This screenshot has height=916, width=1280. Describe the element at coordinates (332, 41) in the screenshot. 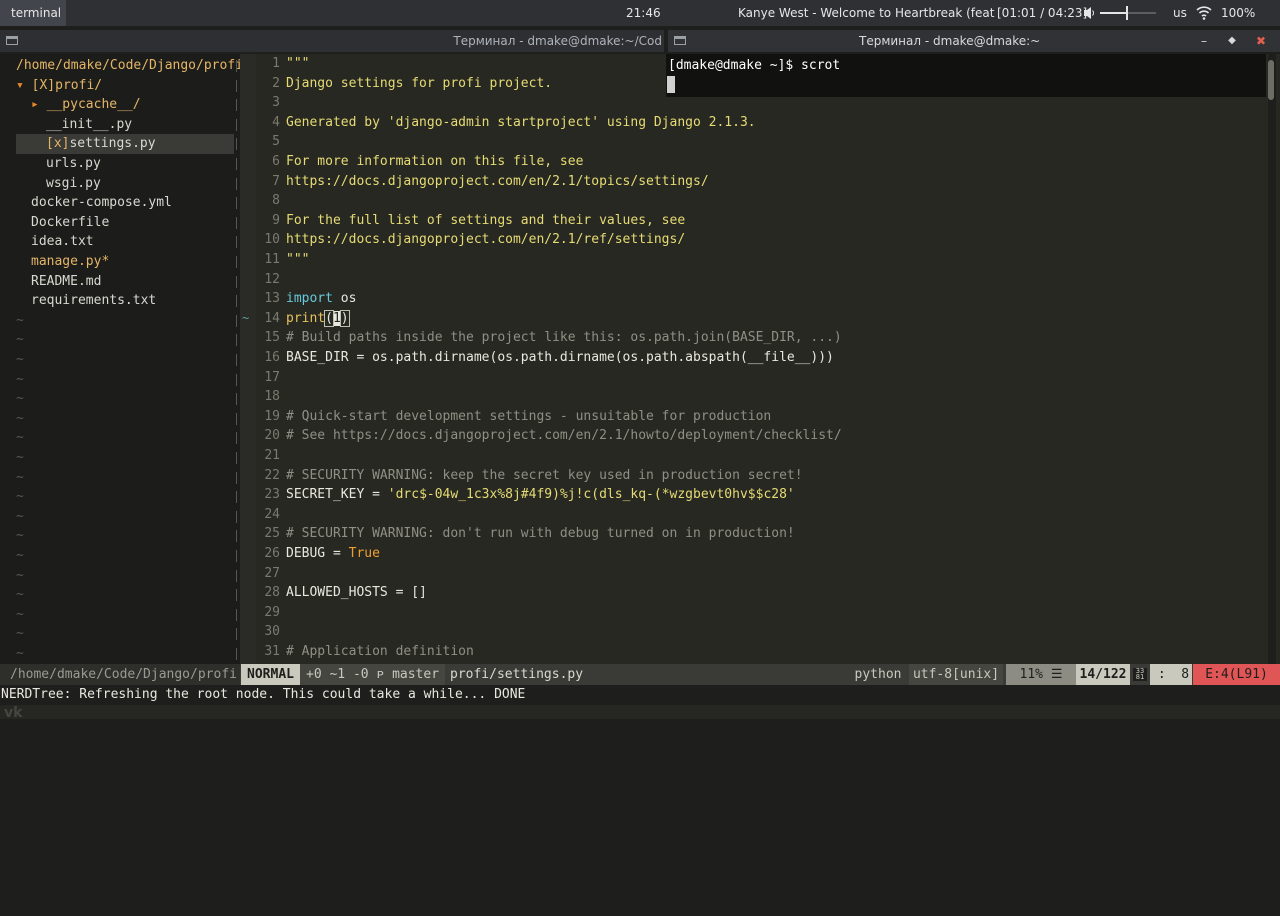

I see `terminal-window-titlebar-left: Терминал - dmake@dmake:~/Cod` at that location.